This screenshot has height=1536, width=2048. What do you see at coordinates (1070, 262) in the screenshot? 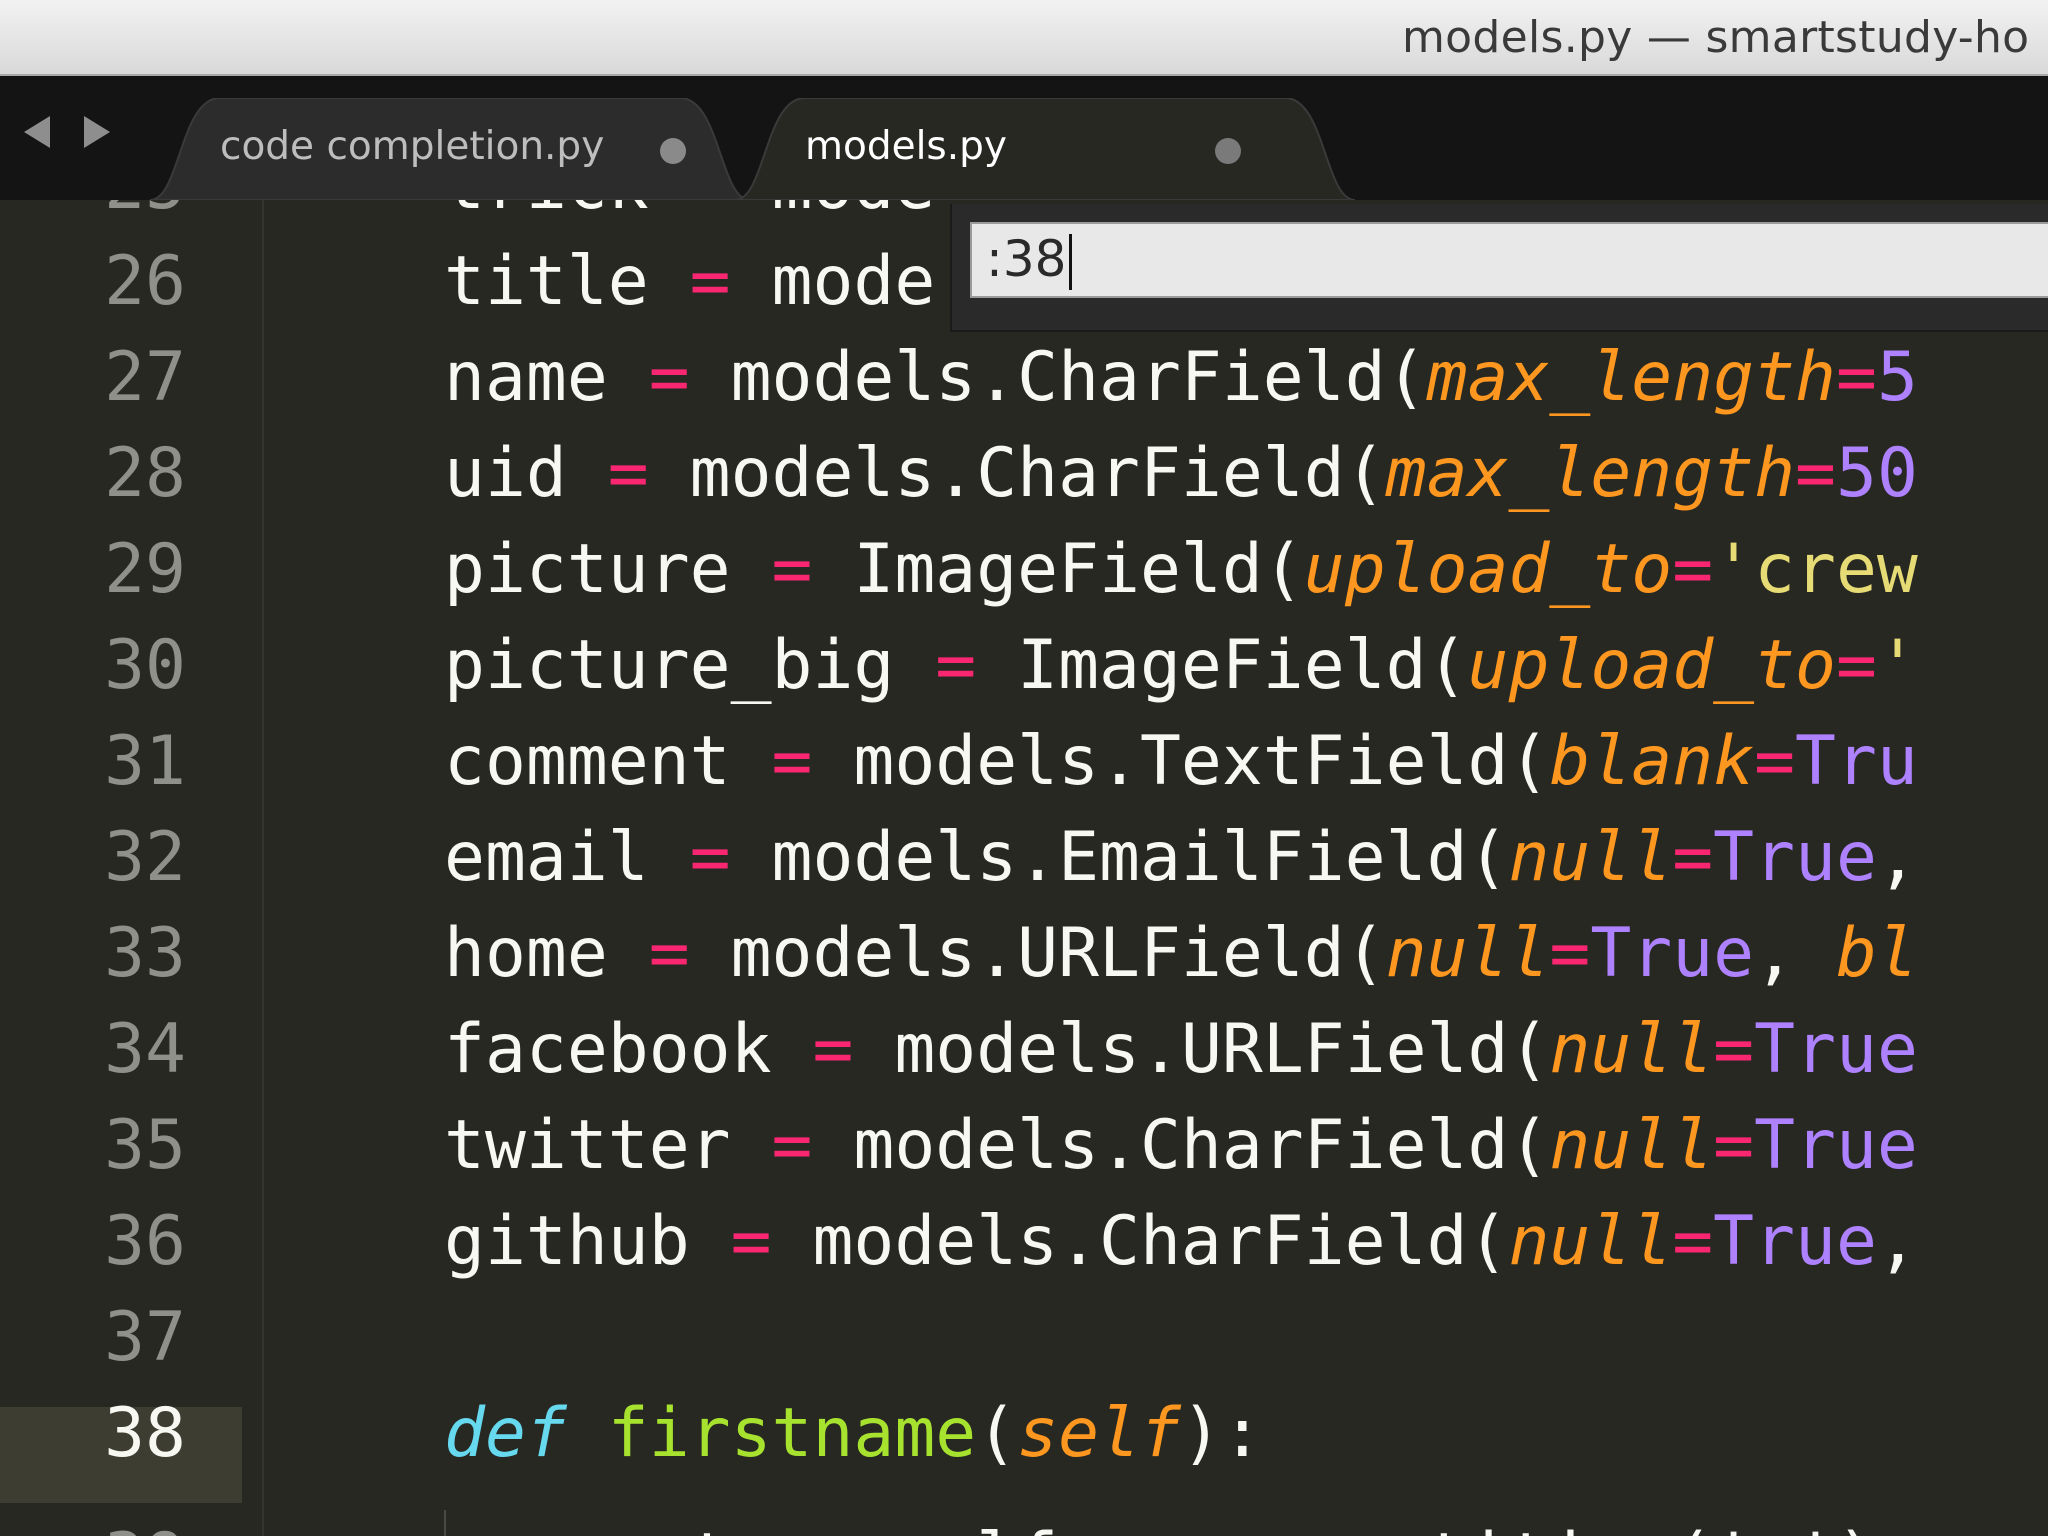
I see `text-caret` at bounding box center [1070, 262].